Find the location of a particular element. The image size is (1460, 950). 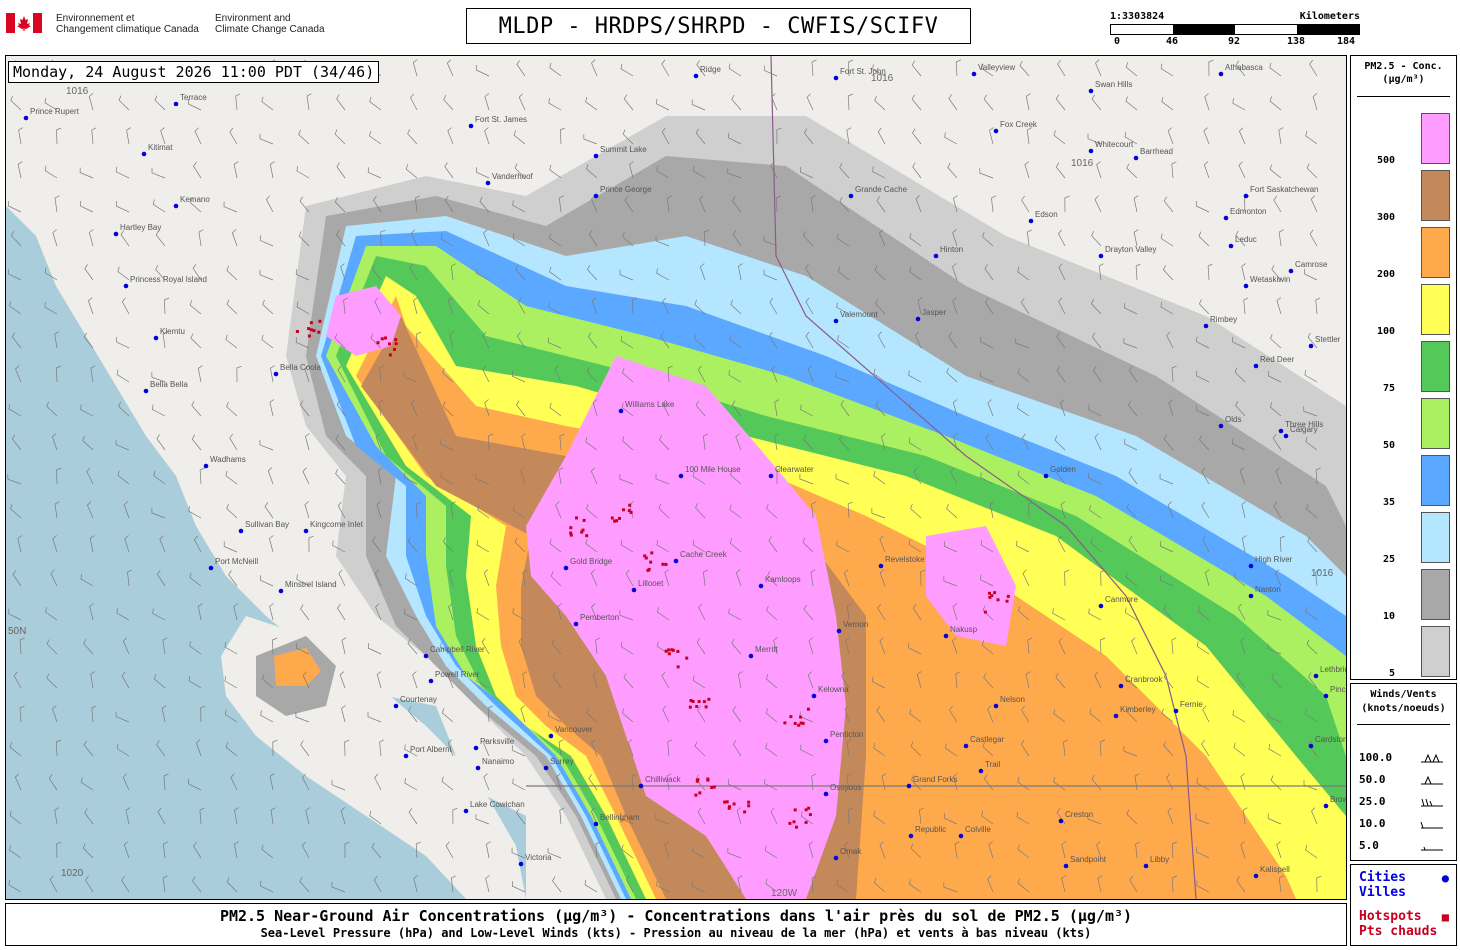

legend-title: PM2.5 - Conc. (µg/m³) is located at coordinates (1403, 73).